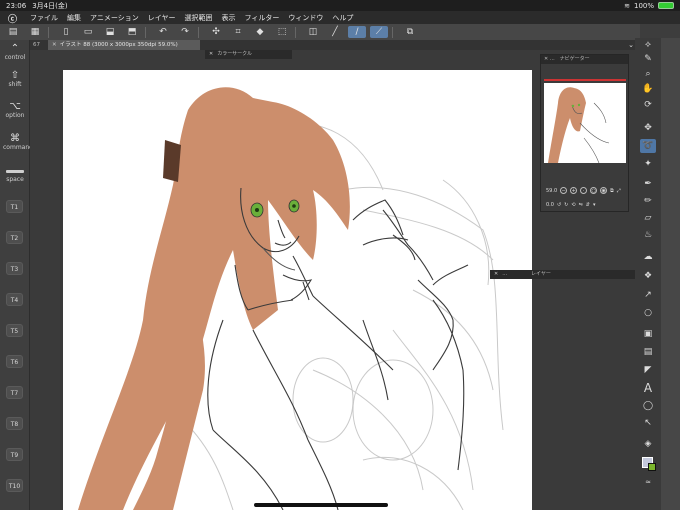  I want to click on app-logo-icon: ⓒ, so click(15, 18).